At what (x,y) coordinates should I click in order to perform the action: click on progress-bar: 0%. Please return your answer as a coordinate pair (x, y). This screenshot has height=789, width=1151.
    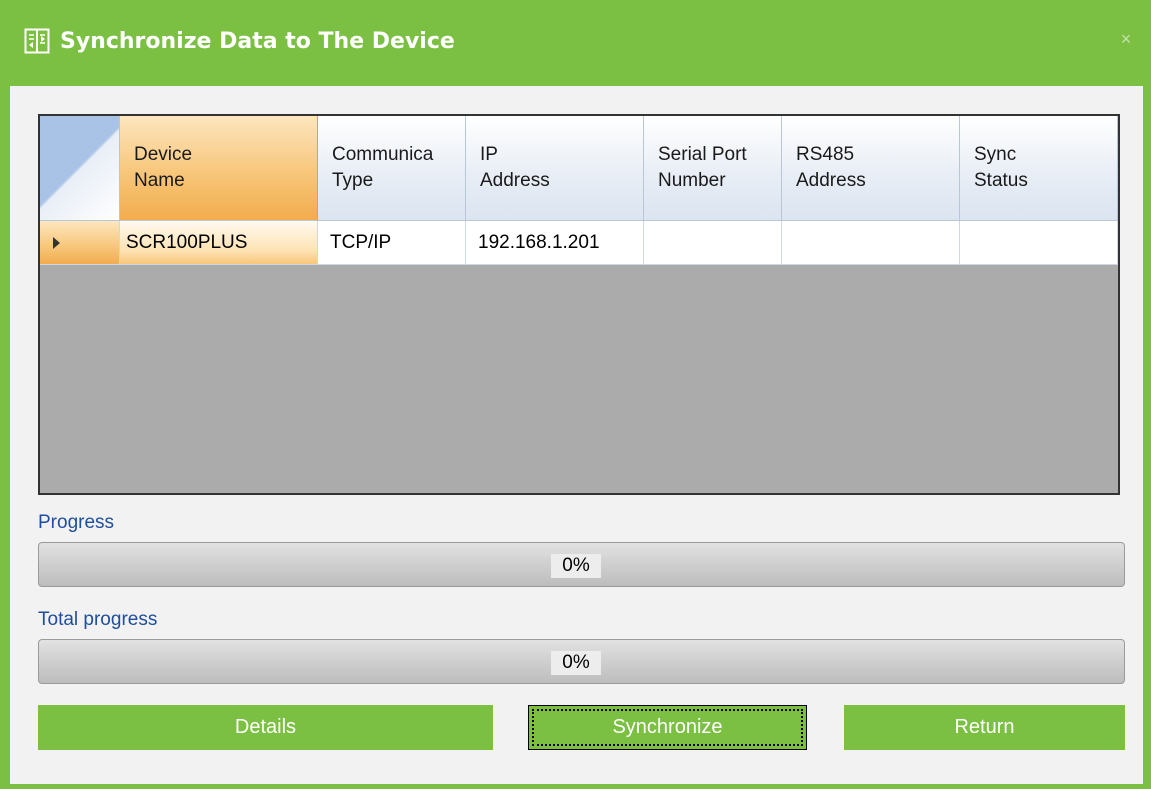
    Looking at the image, I should click on (581, 564).